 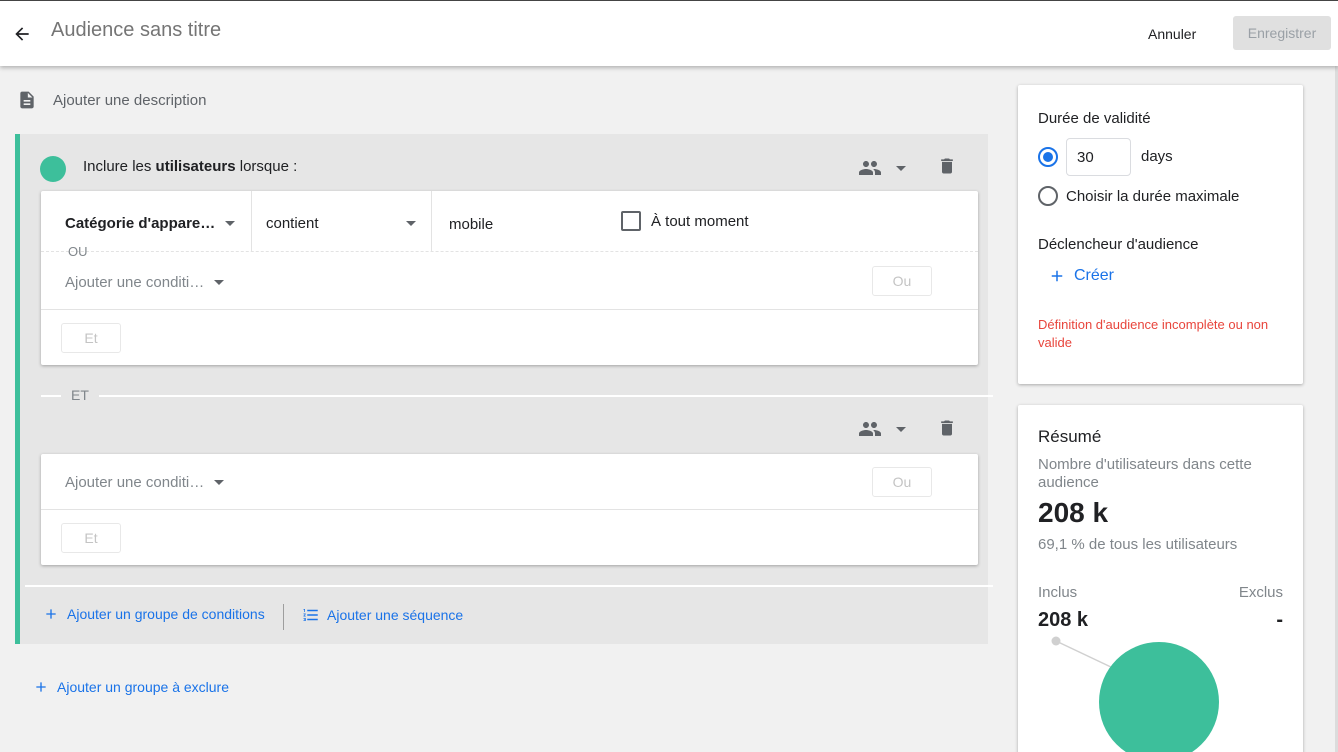 I want to click on or-label: OU, so click(x=78, y=251).